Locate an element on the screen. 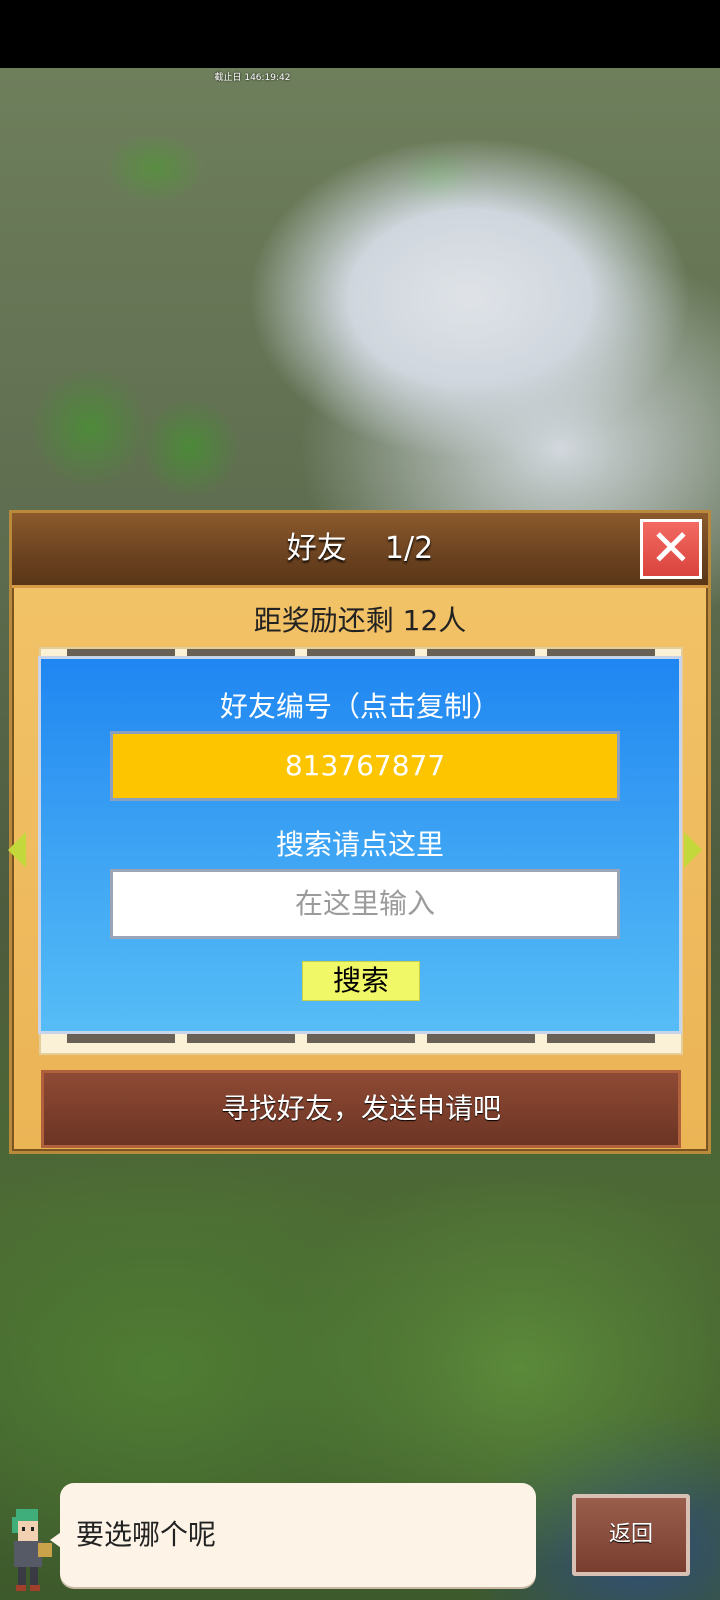  find-friend-button: 寻找好友，发送申请吧 is located at coordinates (361, 1109).